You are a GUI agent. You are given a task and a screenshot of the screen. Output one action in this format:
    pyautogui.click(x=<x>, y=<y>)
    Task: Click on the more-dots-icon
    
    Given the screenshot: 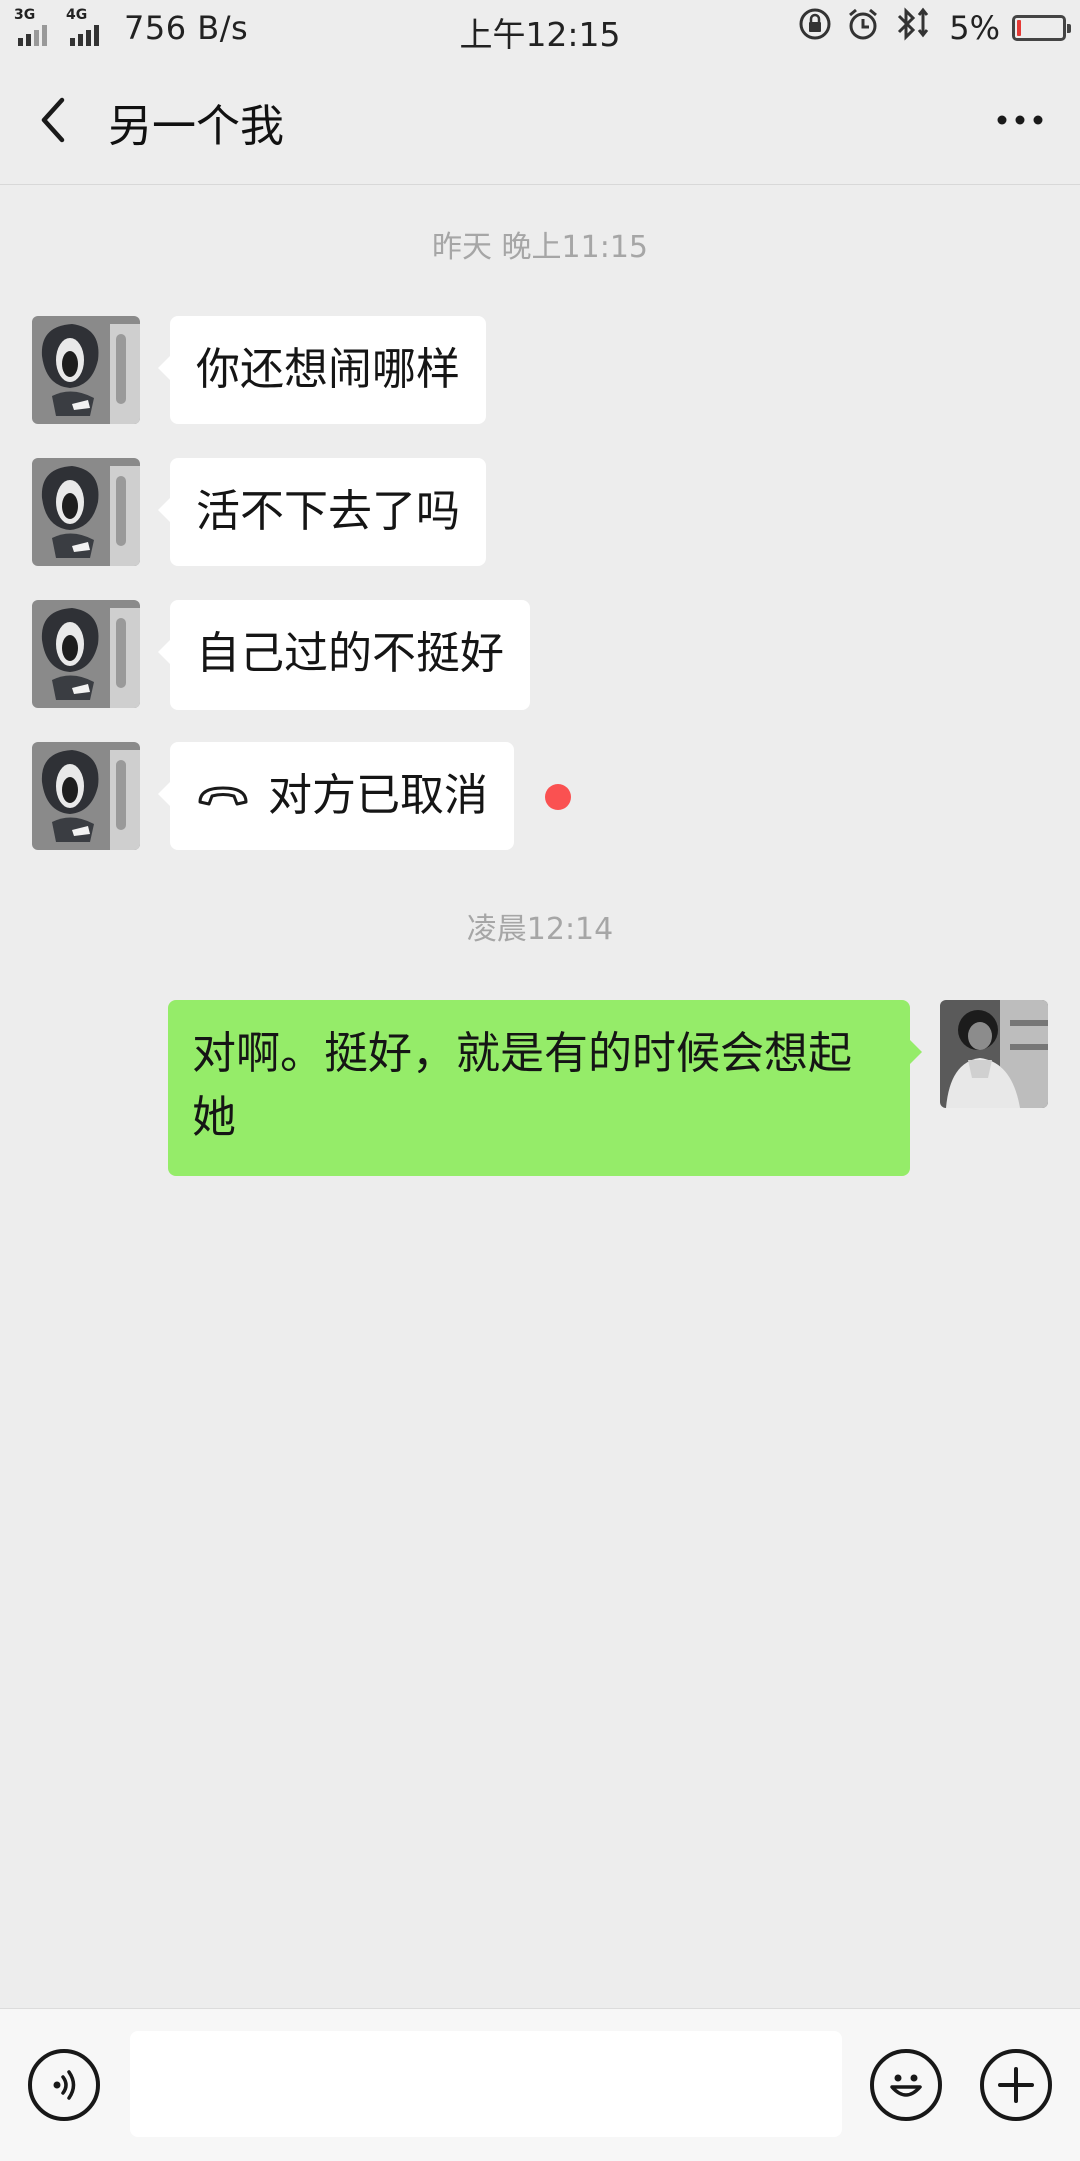 What is the action you would take?
    pyautogui.click(x=1020, y=120)
    